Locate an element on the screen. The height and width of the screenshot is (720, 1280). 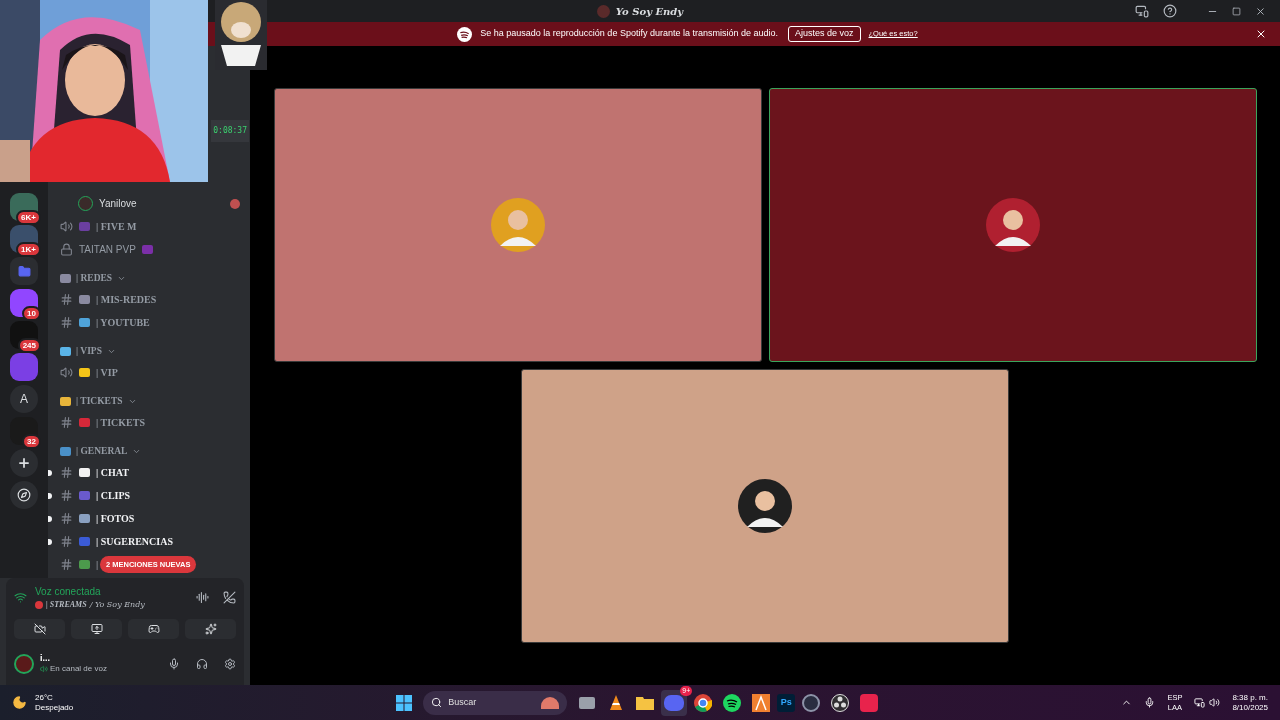
clock-date: 8/10/2025 is located at coordinates (1250, 707).